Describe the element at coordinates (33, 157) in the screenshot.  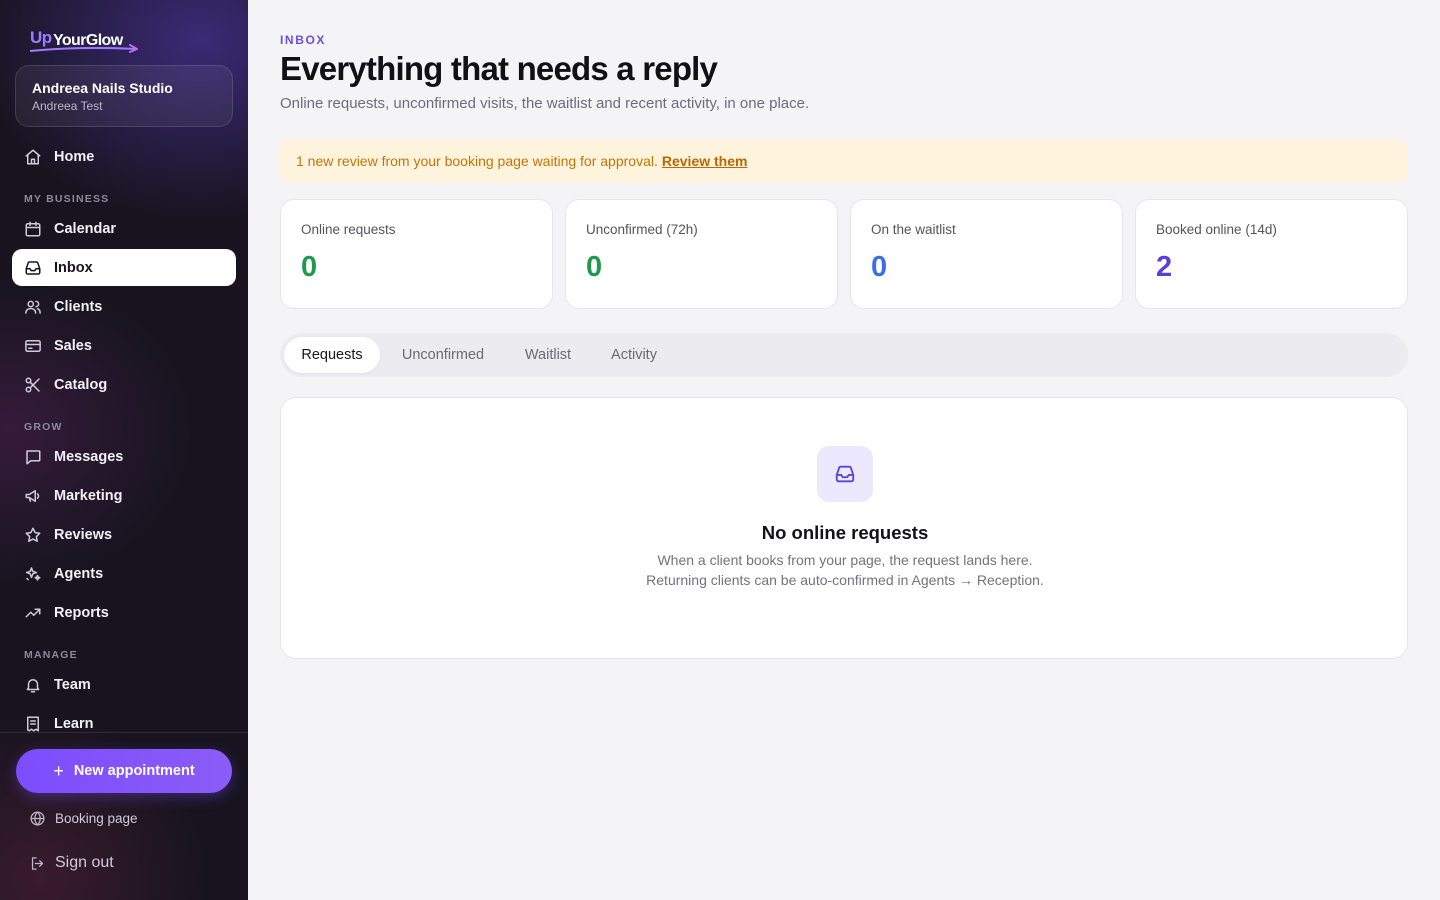
I see `home-icon` at that location.